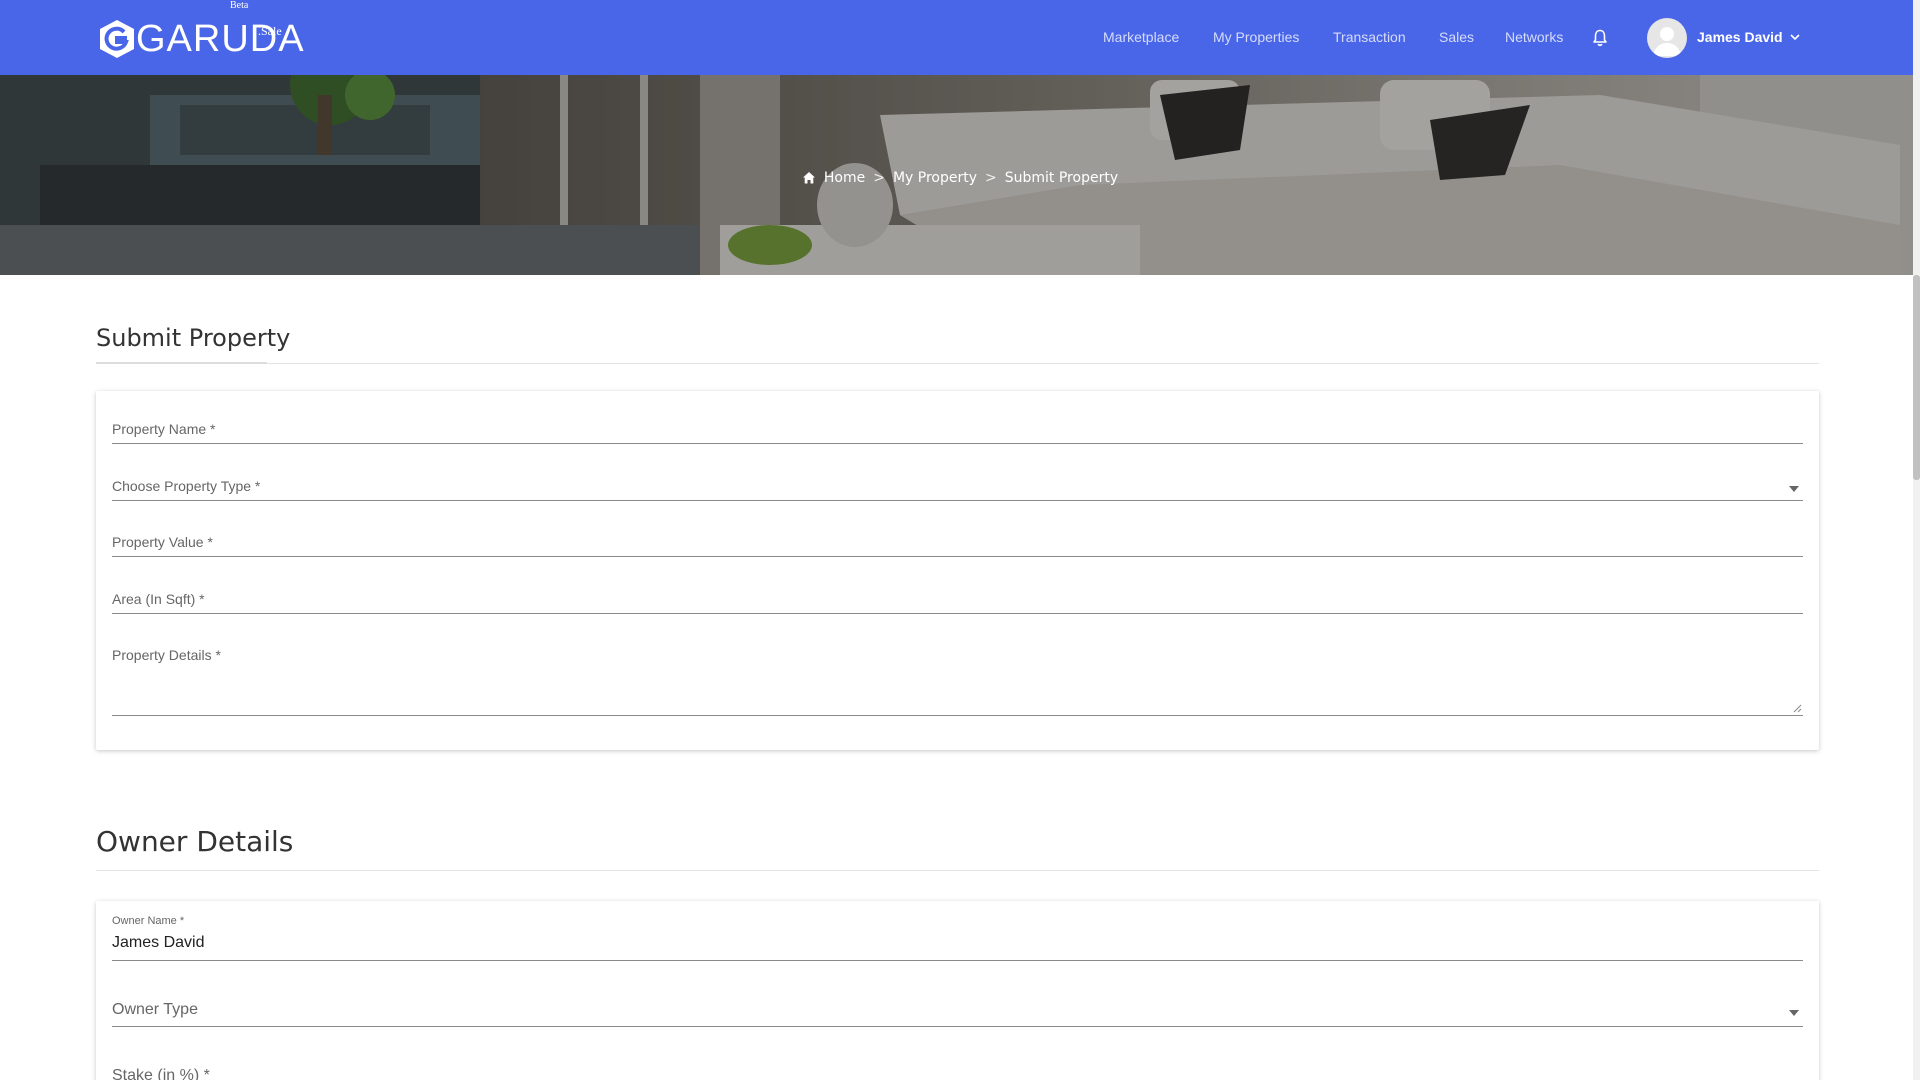  I want to click on property-details-label: Property Details *, so click(166, 655).